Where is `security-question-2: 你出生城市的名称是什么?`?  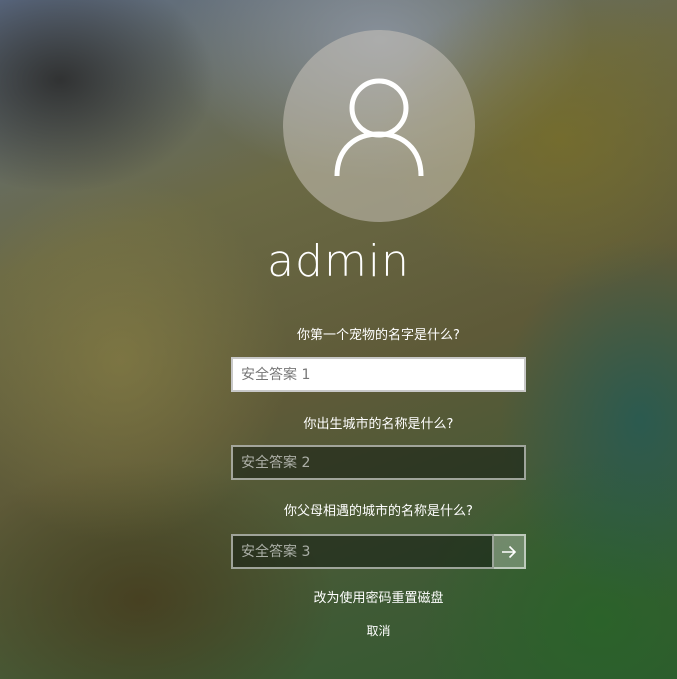
security-question-2: 你出生城市的名称是什么? is located at coordinates (378, 424).